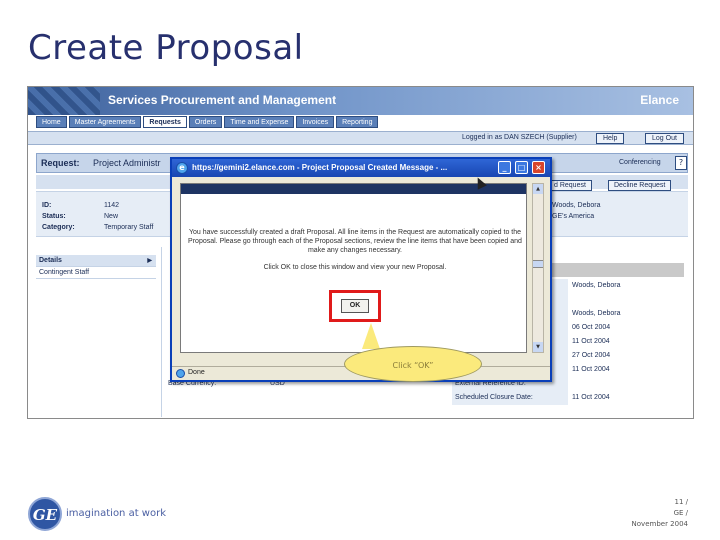 This screenshot has width=720, height=540. Describe the element at coordinates (96, 273) in the screenshot. I see `sidebar-item-contingent-staff: Contingent Staff` at that location.